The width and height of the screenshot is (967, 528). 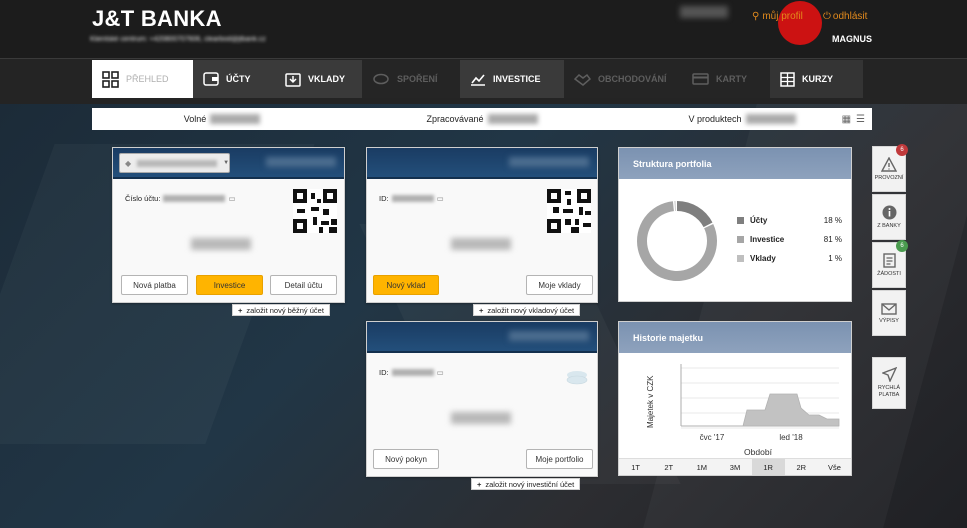 I want to click on logout-label: odhlásit, so click(x=850, y=16).